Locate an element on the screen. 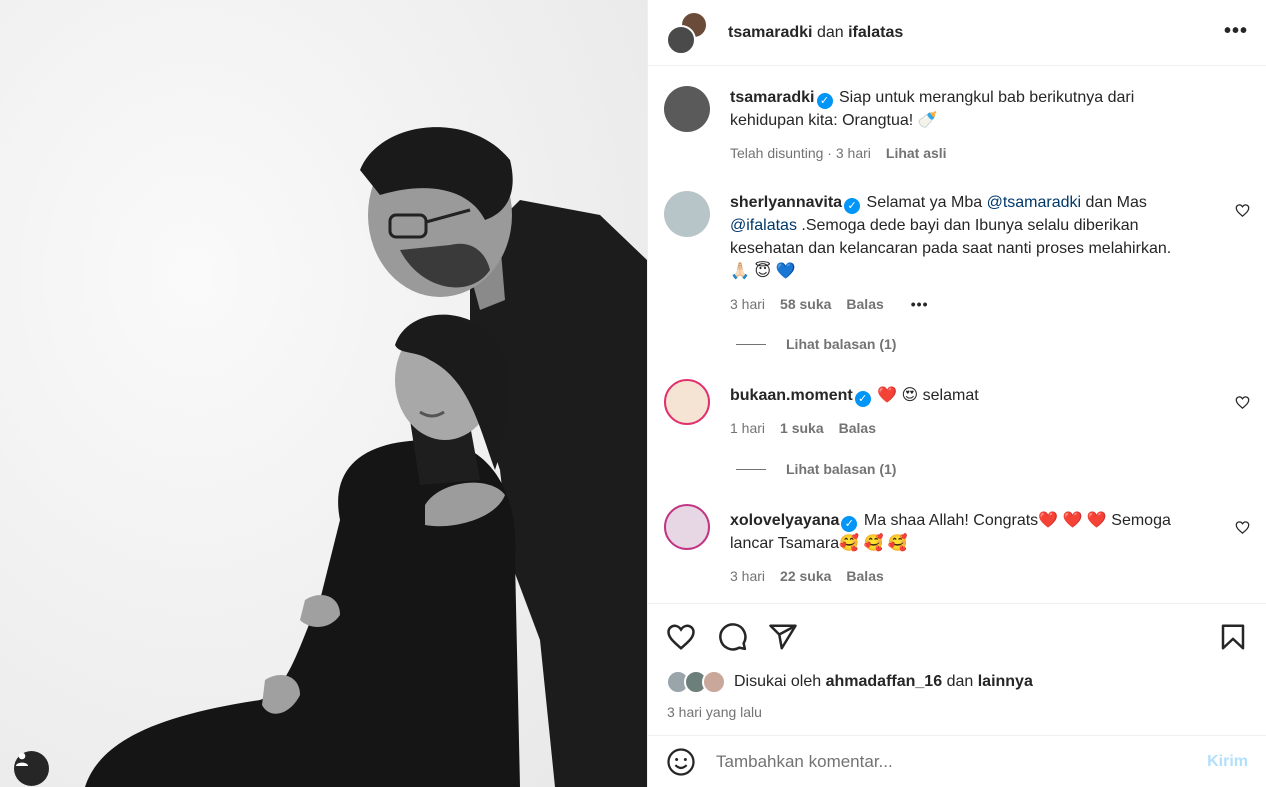 Image resolution: width=1266 pixels, height=787 pixels. comment-time: 1 hari is located at coordinates (747, 428).